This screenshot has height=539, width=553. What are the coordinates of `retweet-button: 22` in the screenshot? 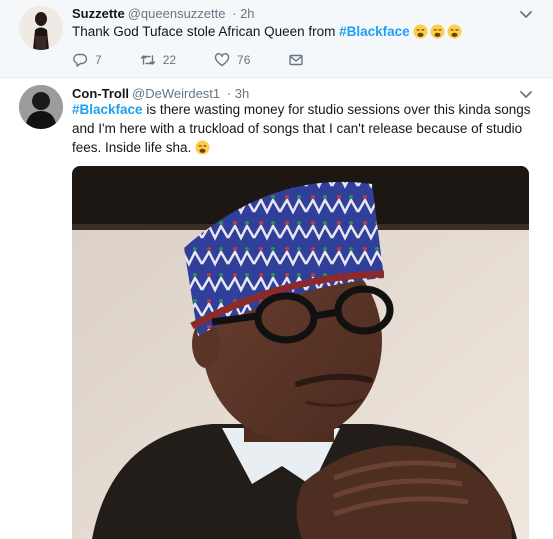 It's located at (158, 60).